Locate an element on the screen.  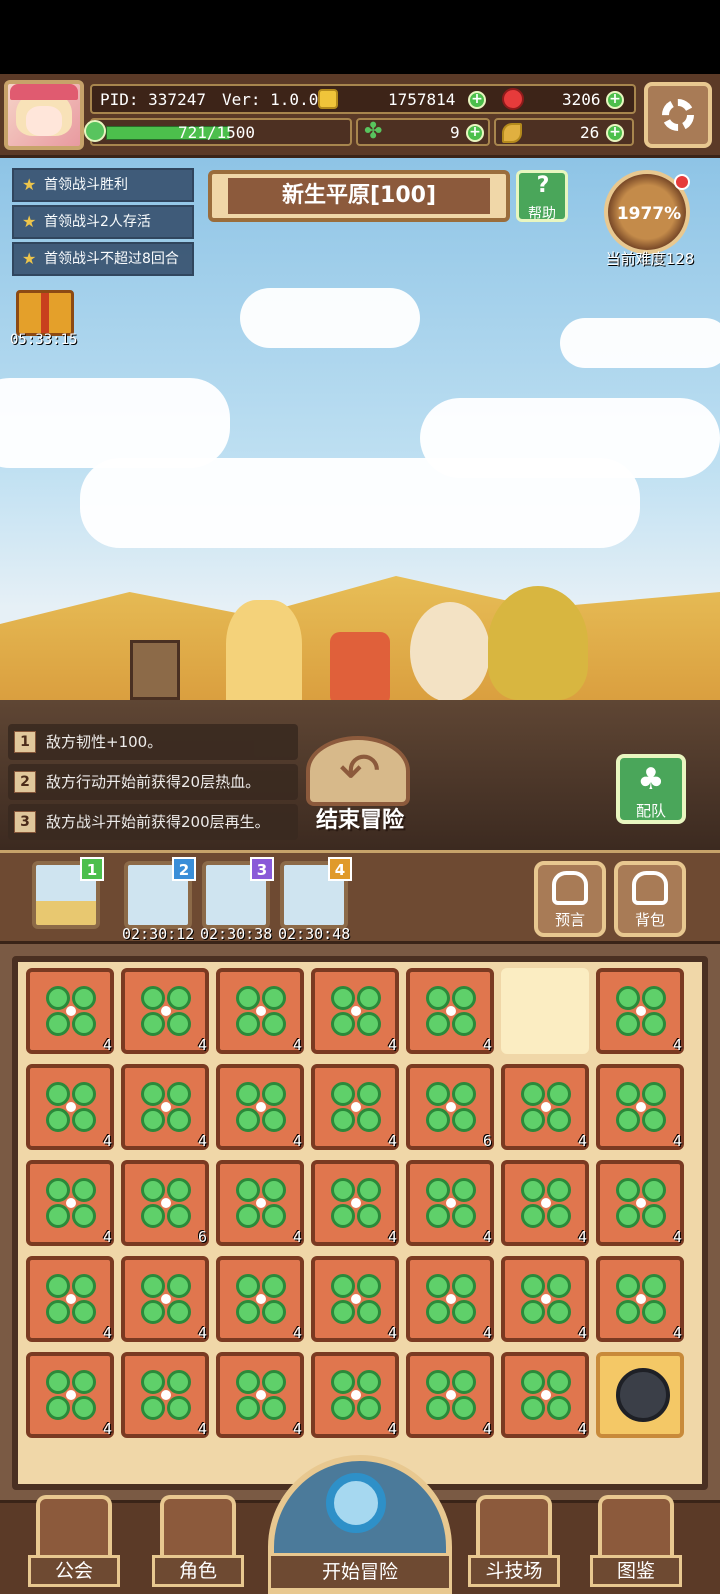
hero-white is located at coordinates (450, 652).